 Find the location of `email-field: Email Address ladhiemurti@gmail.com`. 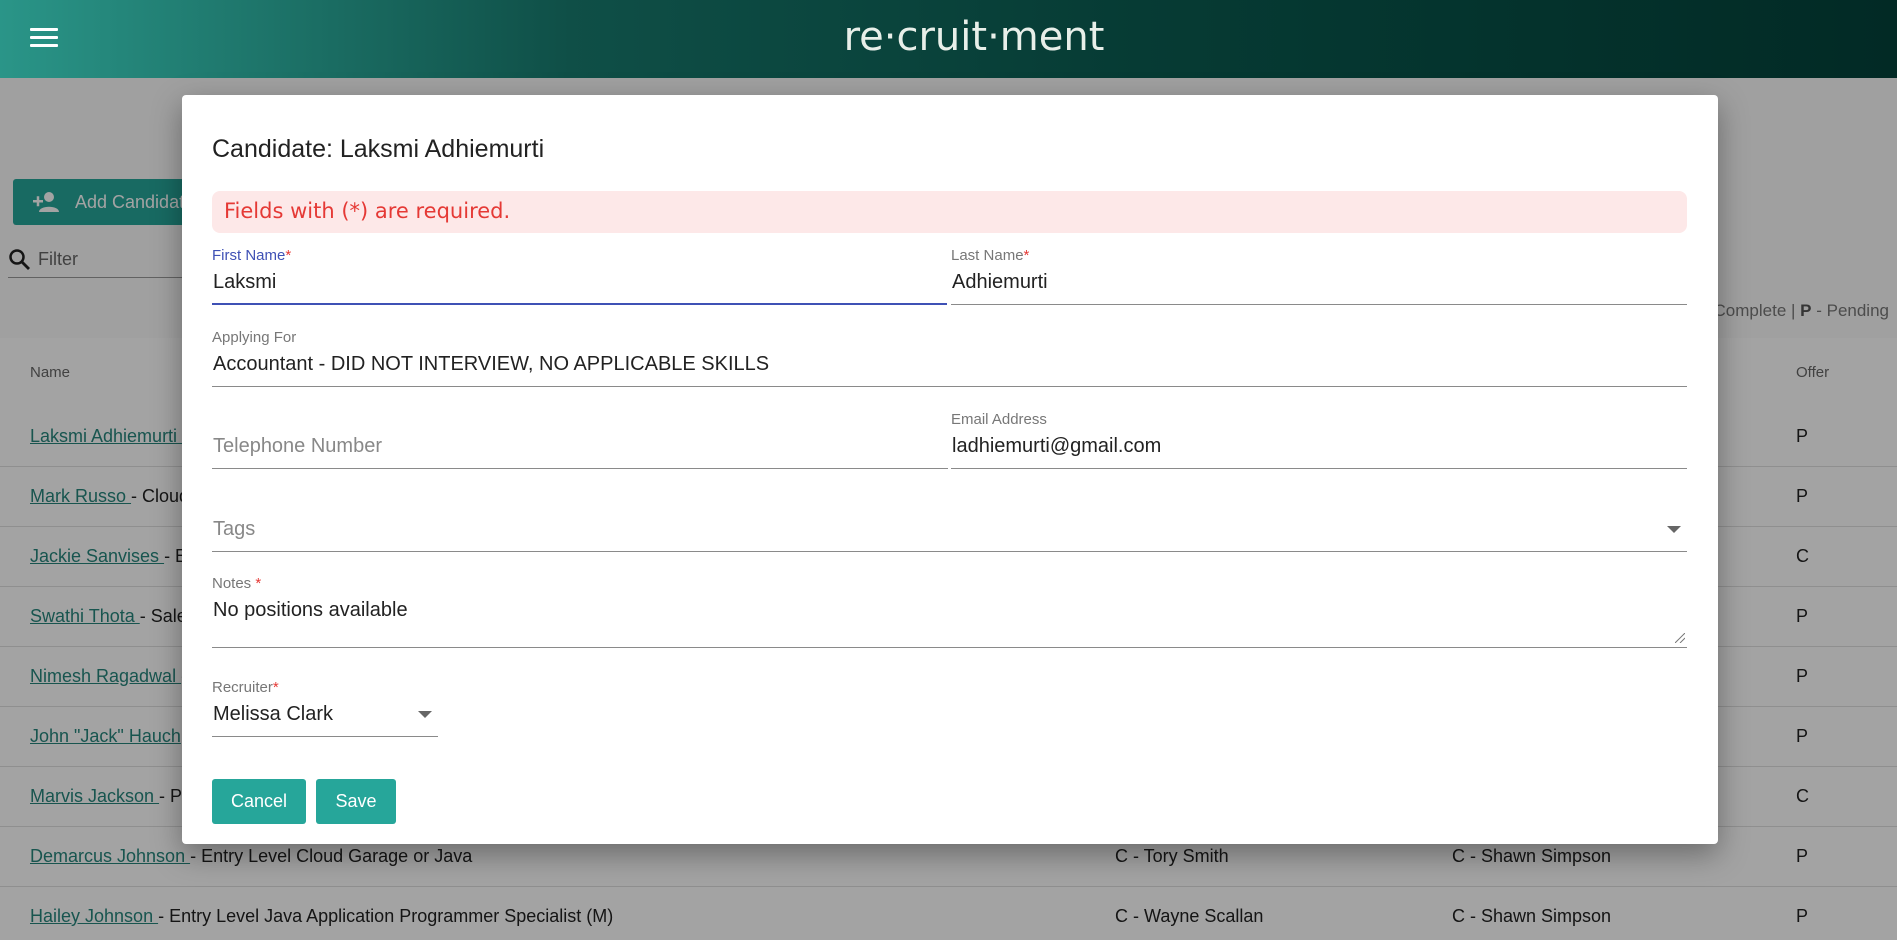

email-field: Email Address ladhiemurti@gmail.com is located at coordinates (1319, 439).